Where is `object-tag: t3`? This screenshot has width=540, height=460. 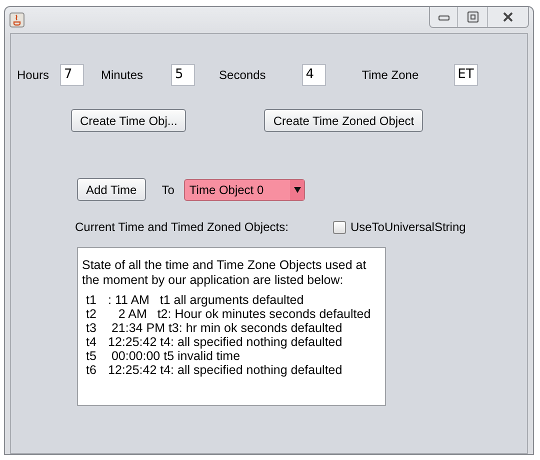 object-tag: t3 is located at coordinates (95, 328).